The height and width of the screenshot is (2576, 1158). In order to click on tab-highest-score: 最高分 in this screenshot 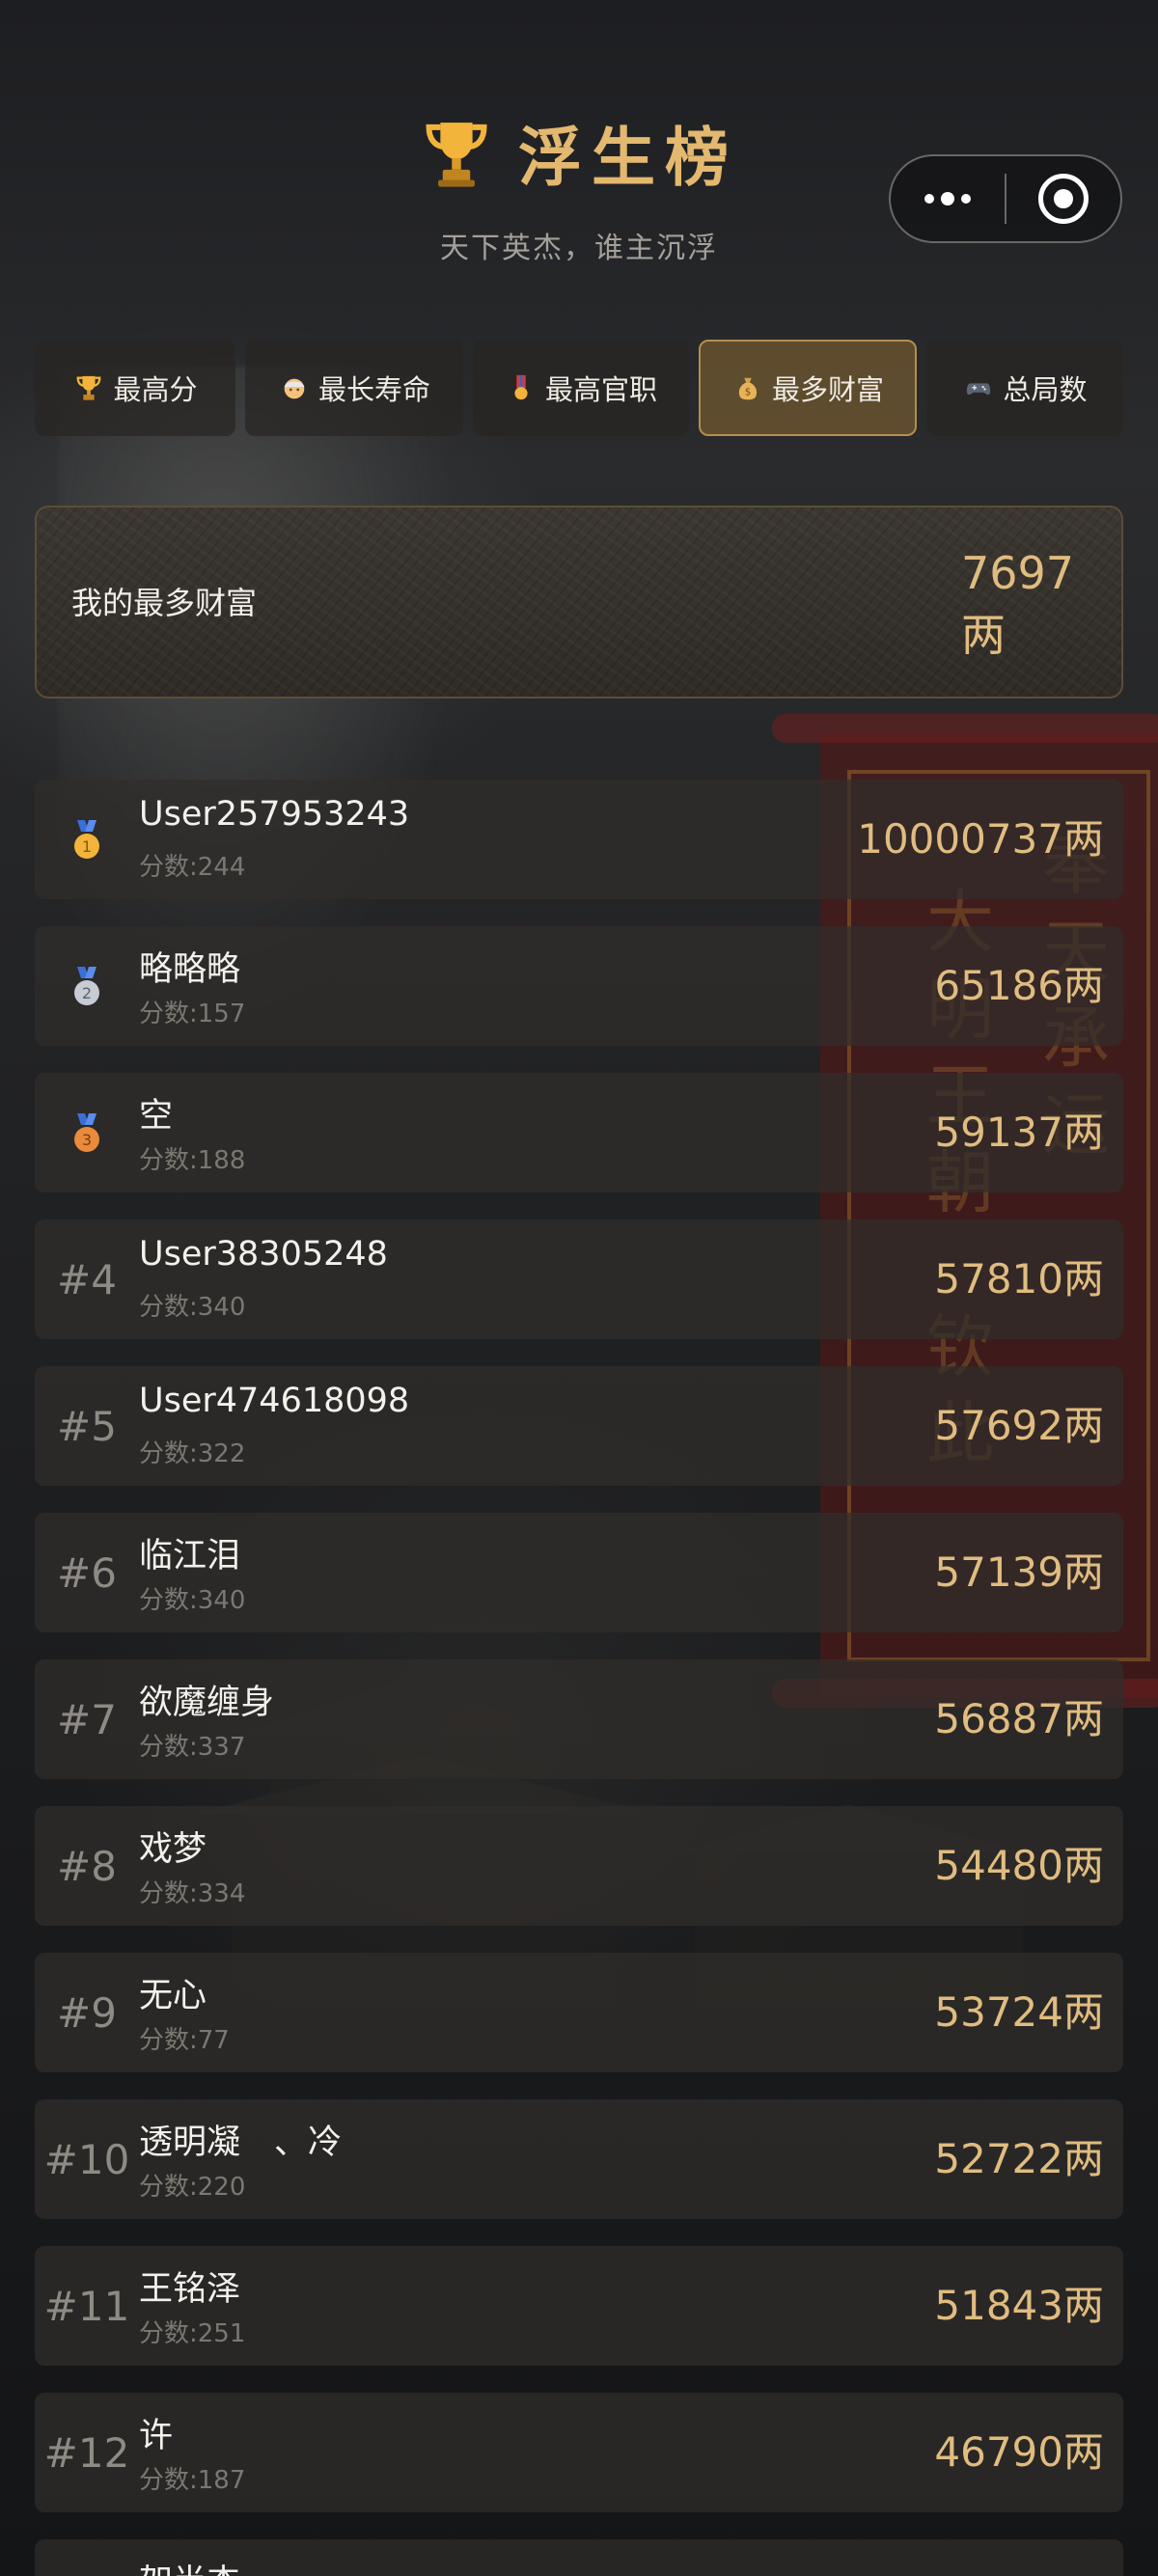, I will do `click(135, 388)`.